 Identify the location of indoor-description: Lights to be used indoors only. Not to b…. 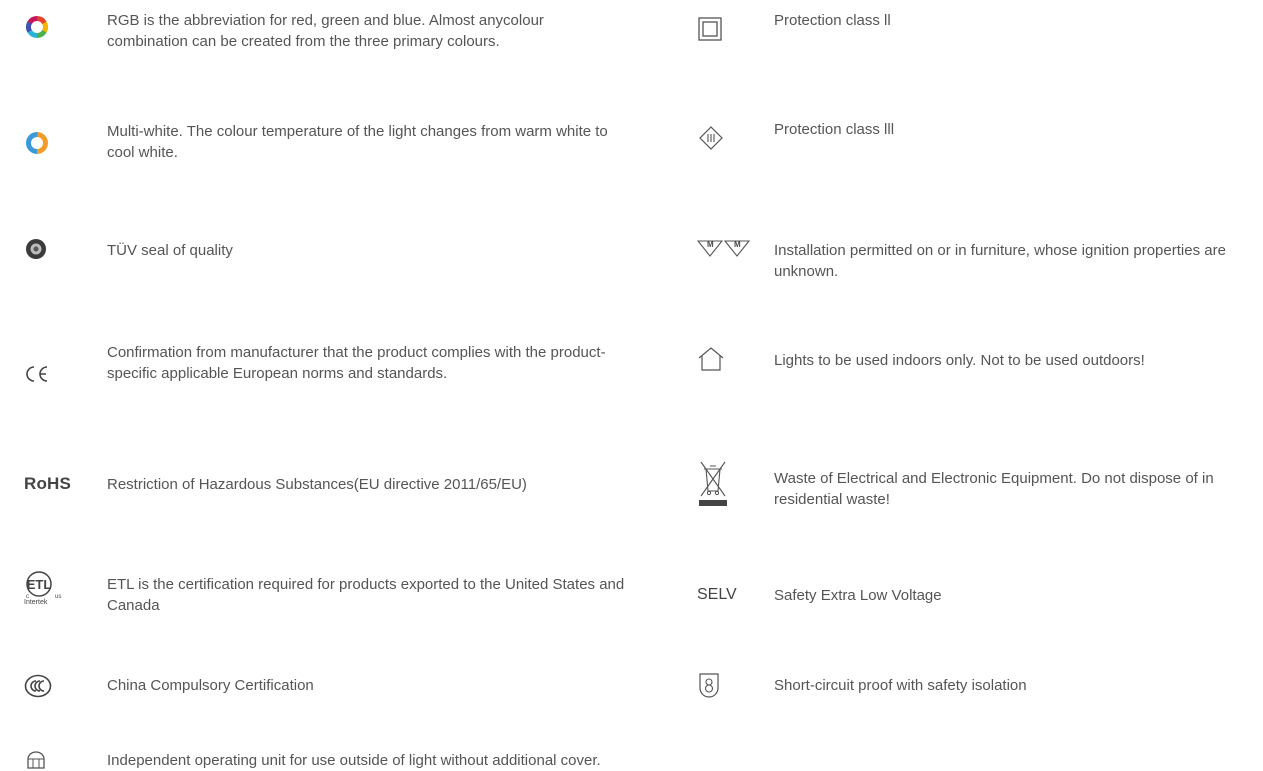
(959, 360).